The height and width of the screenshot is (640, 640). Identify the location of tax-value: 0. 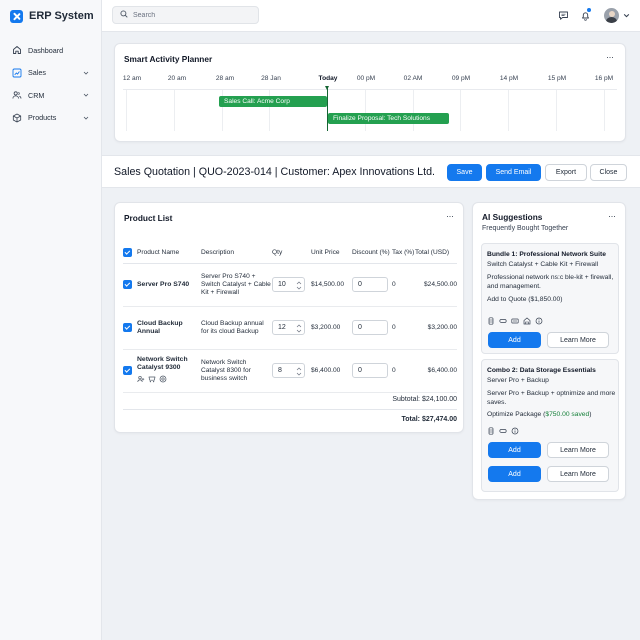
(403, 371).